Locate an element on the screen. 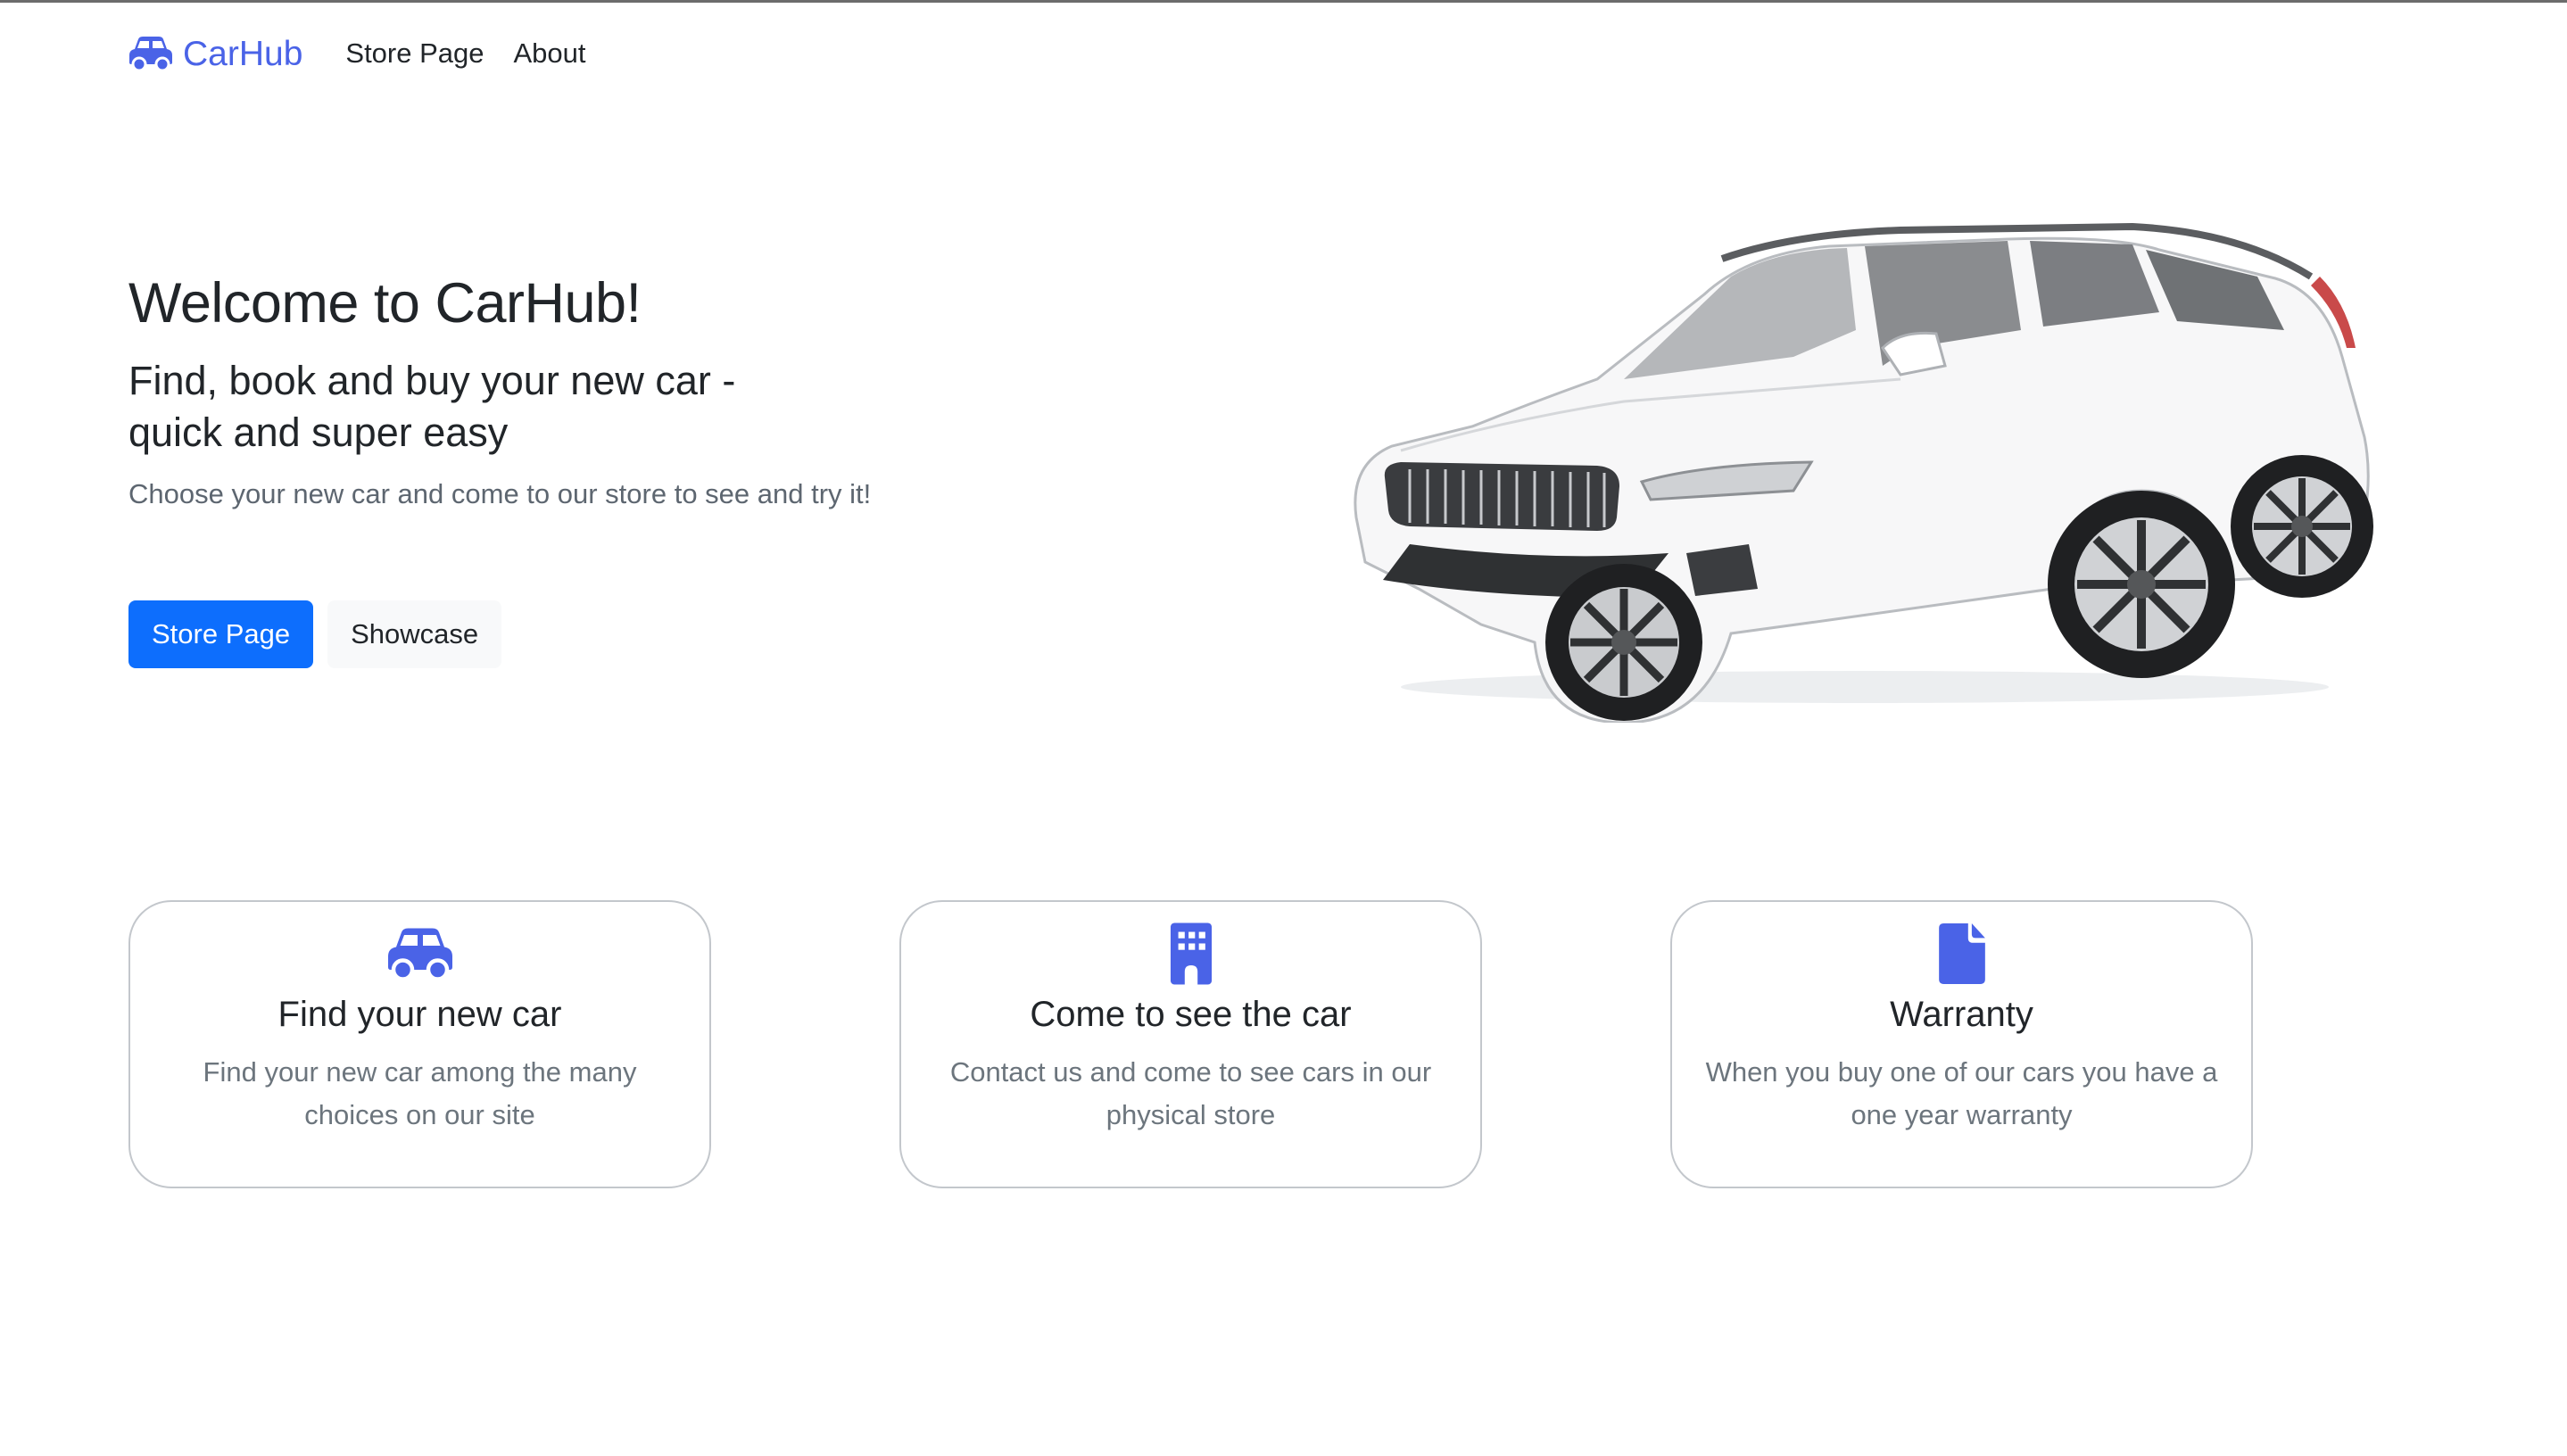 This screenshot has width=2567, height=1456. hero-buttons: Store Page Showcase is located at coordinates (315, 634).